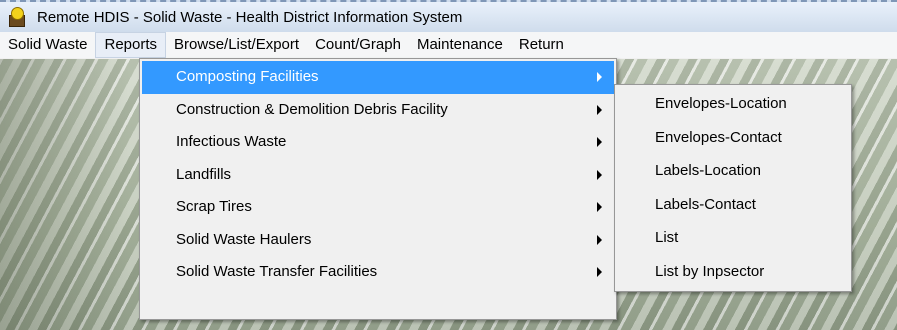 This screenshot has height=330, width=897. What do you see at coordinates (131, 45) in the screenshot?
I see `menu-reports: Reports` at bounding box center [131, 45].